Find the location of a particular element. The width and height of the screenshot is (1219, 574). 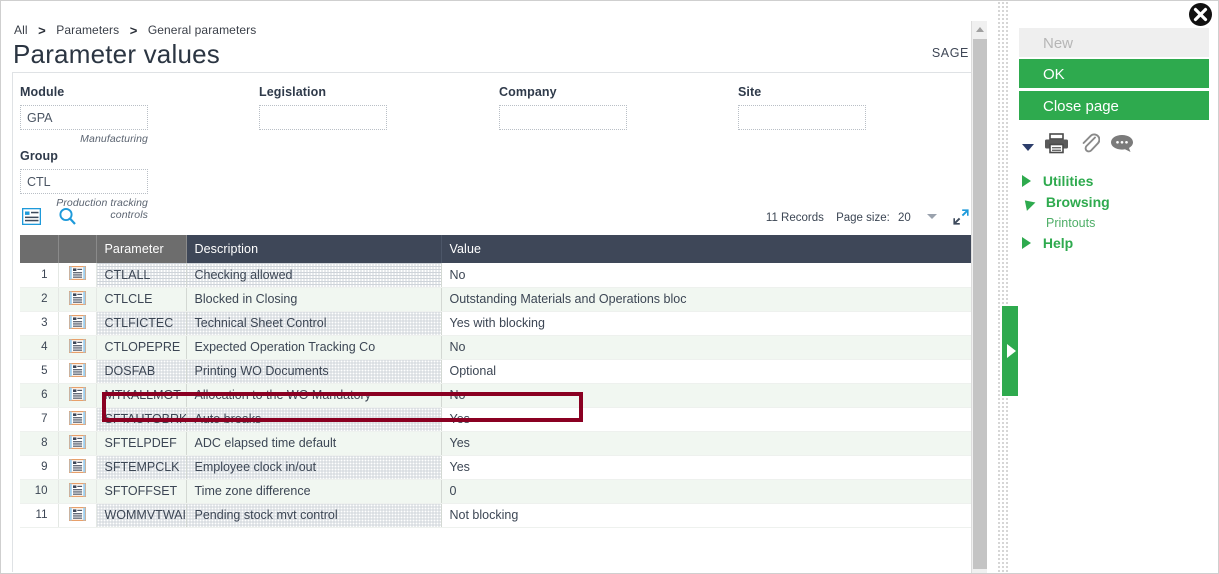

cell-parameter: SFTEMPCLK is located at coordinates (141, 467).